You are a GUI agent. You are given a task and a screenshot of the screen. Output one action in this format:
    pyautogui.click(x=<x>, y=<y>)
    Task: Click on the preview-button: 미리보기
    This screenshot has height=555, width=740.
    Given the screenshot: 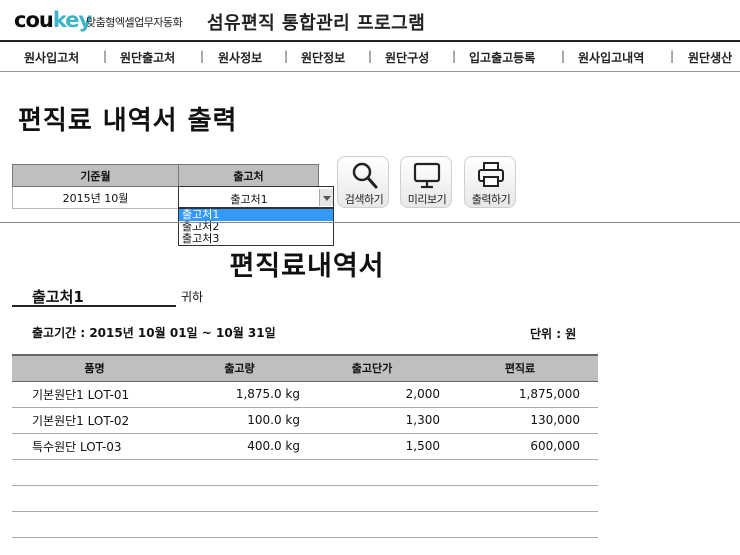 What is the action you would take?
    pyautogui.click(x=426, y=182)
    